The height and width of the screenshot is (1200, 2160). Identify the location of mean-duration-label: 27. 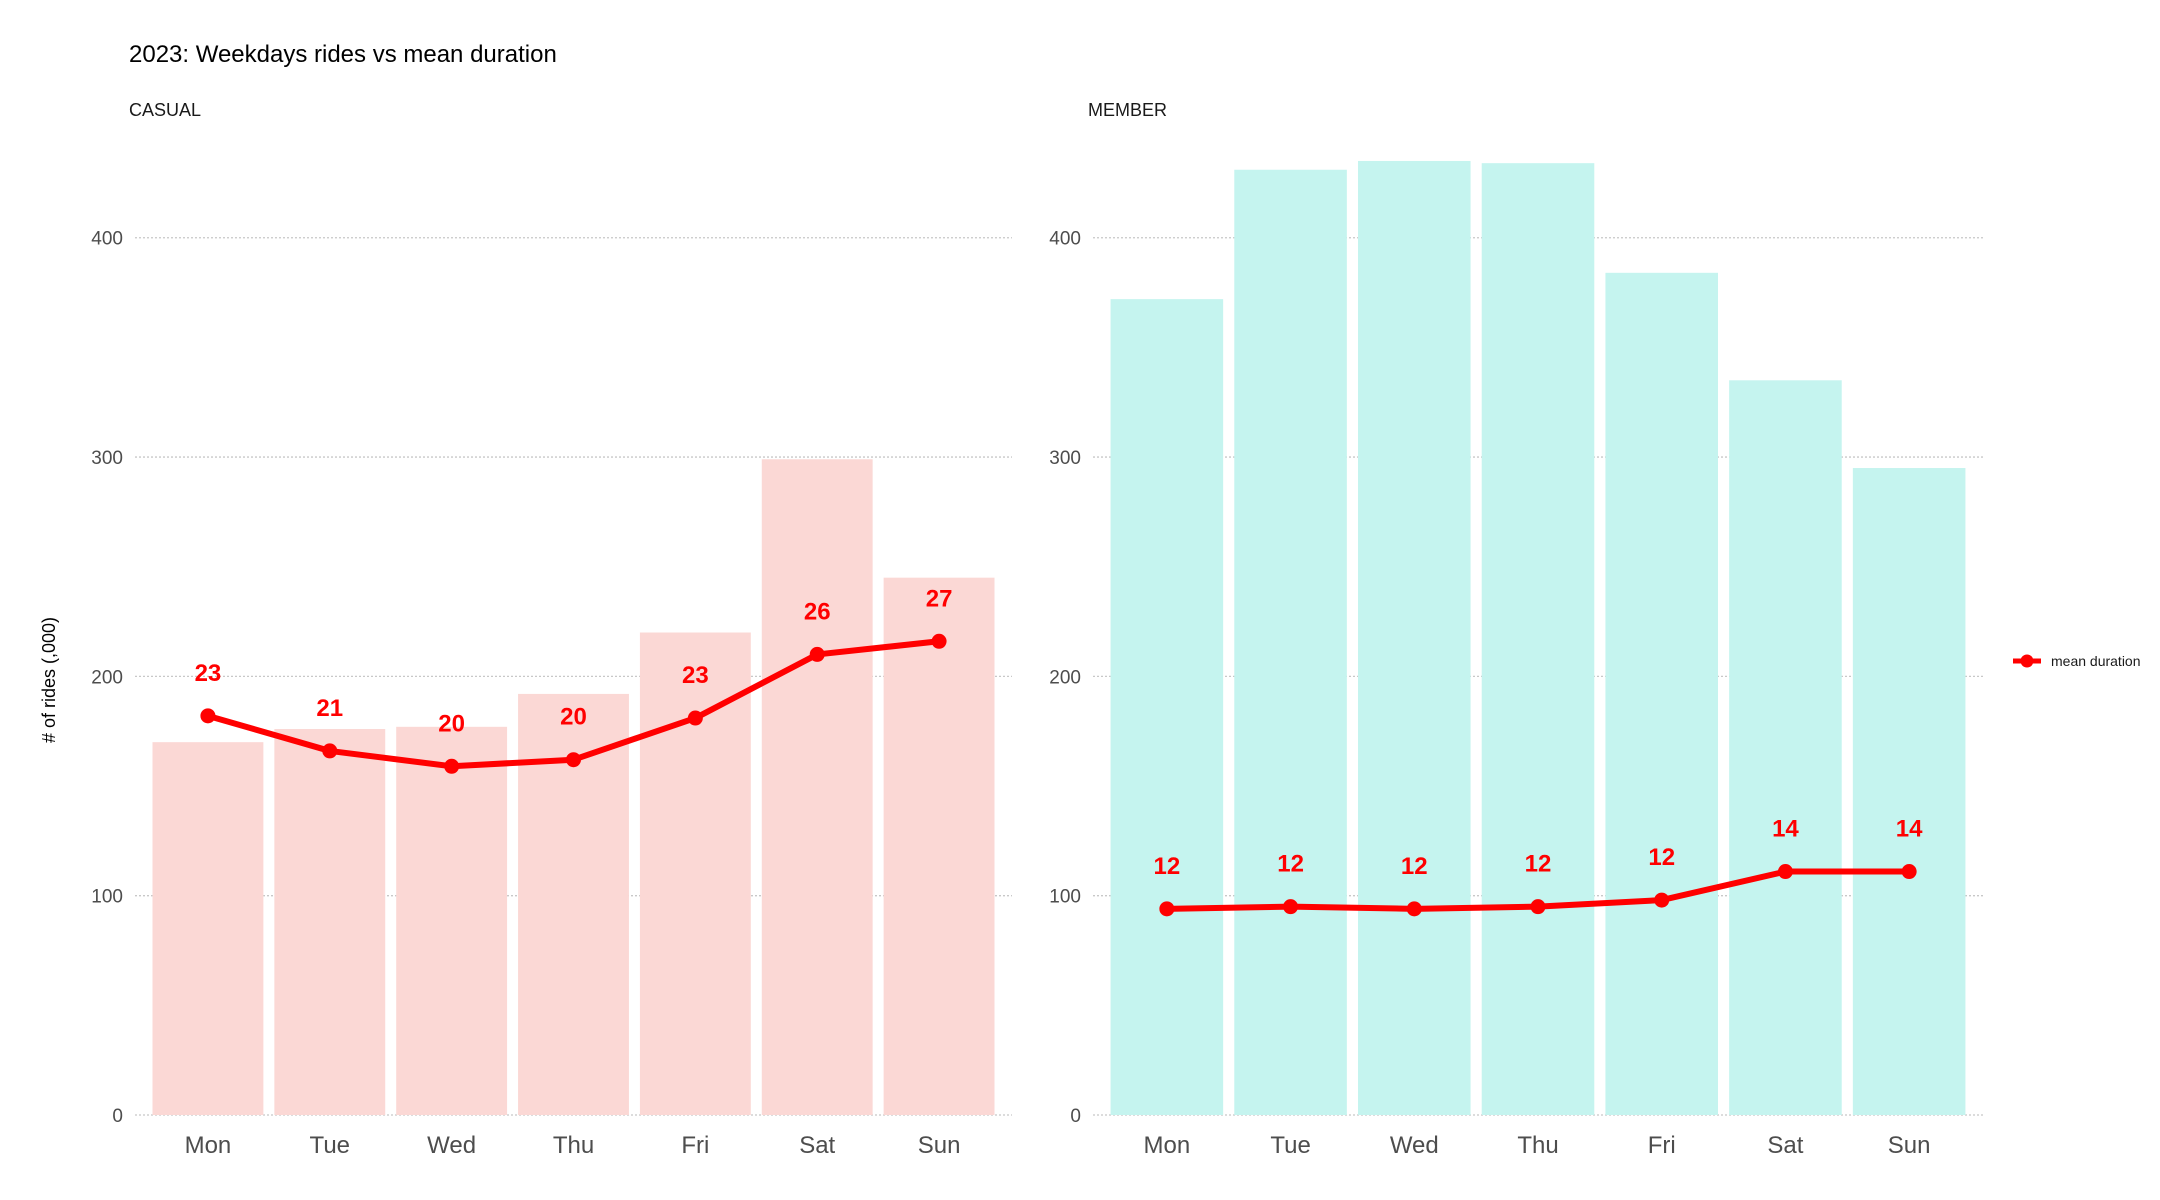
(939, 598).